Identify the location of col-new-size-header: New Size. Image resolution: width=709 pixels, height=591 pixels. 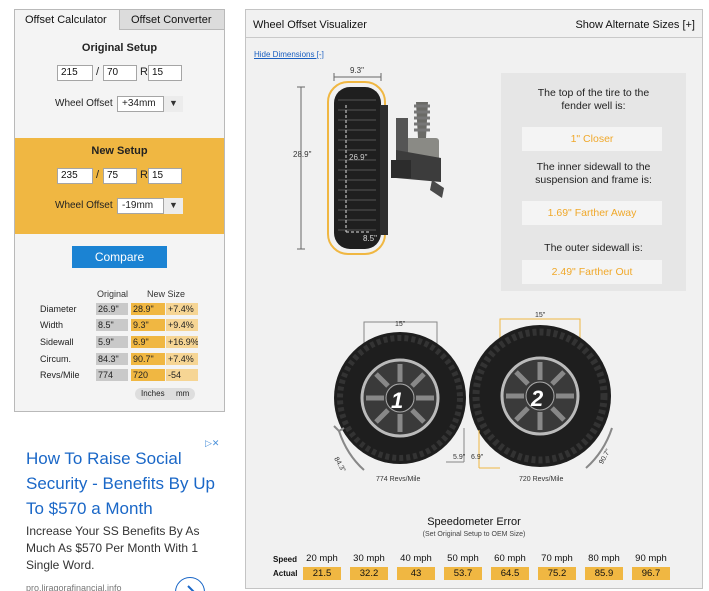
(166, 294).